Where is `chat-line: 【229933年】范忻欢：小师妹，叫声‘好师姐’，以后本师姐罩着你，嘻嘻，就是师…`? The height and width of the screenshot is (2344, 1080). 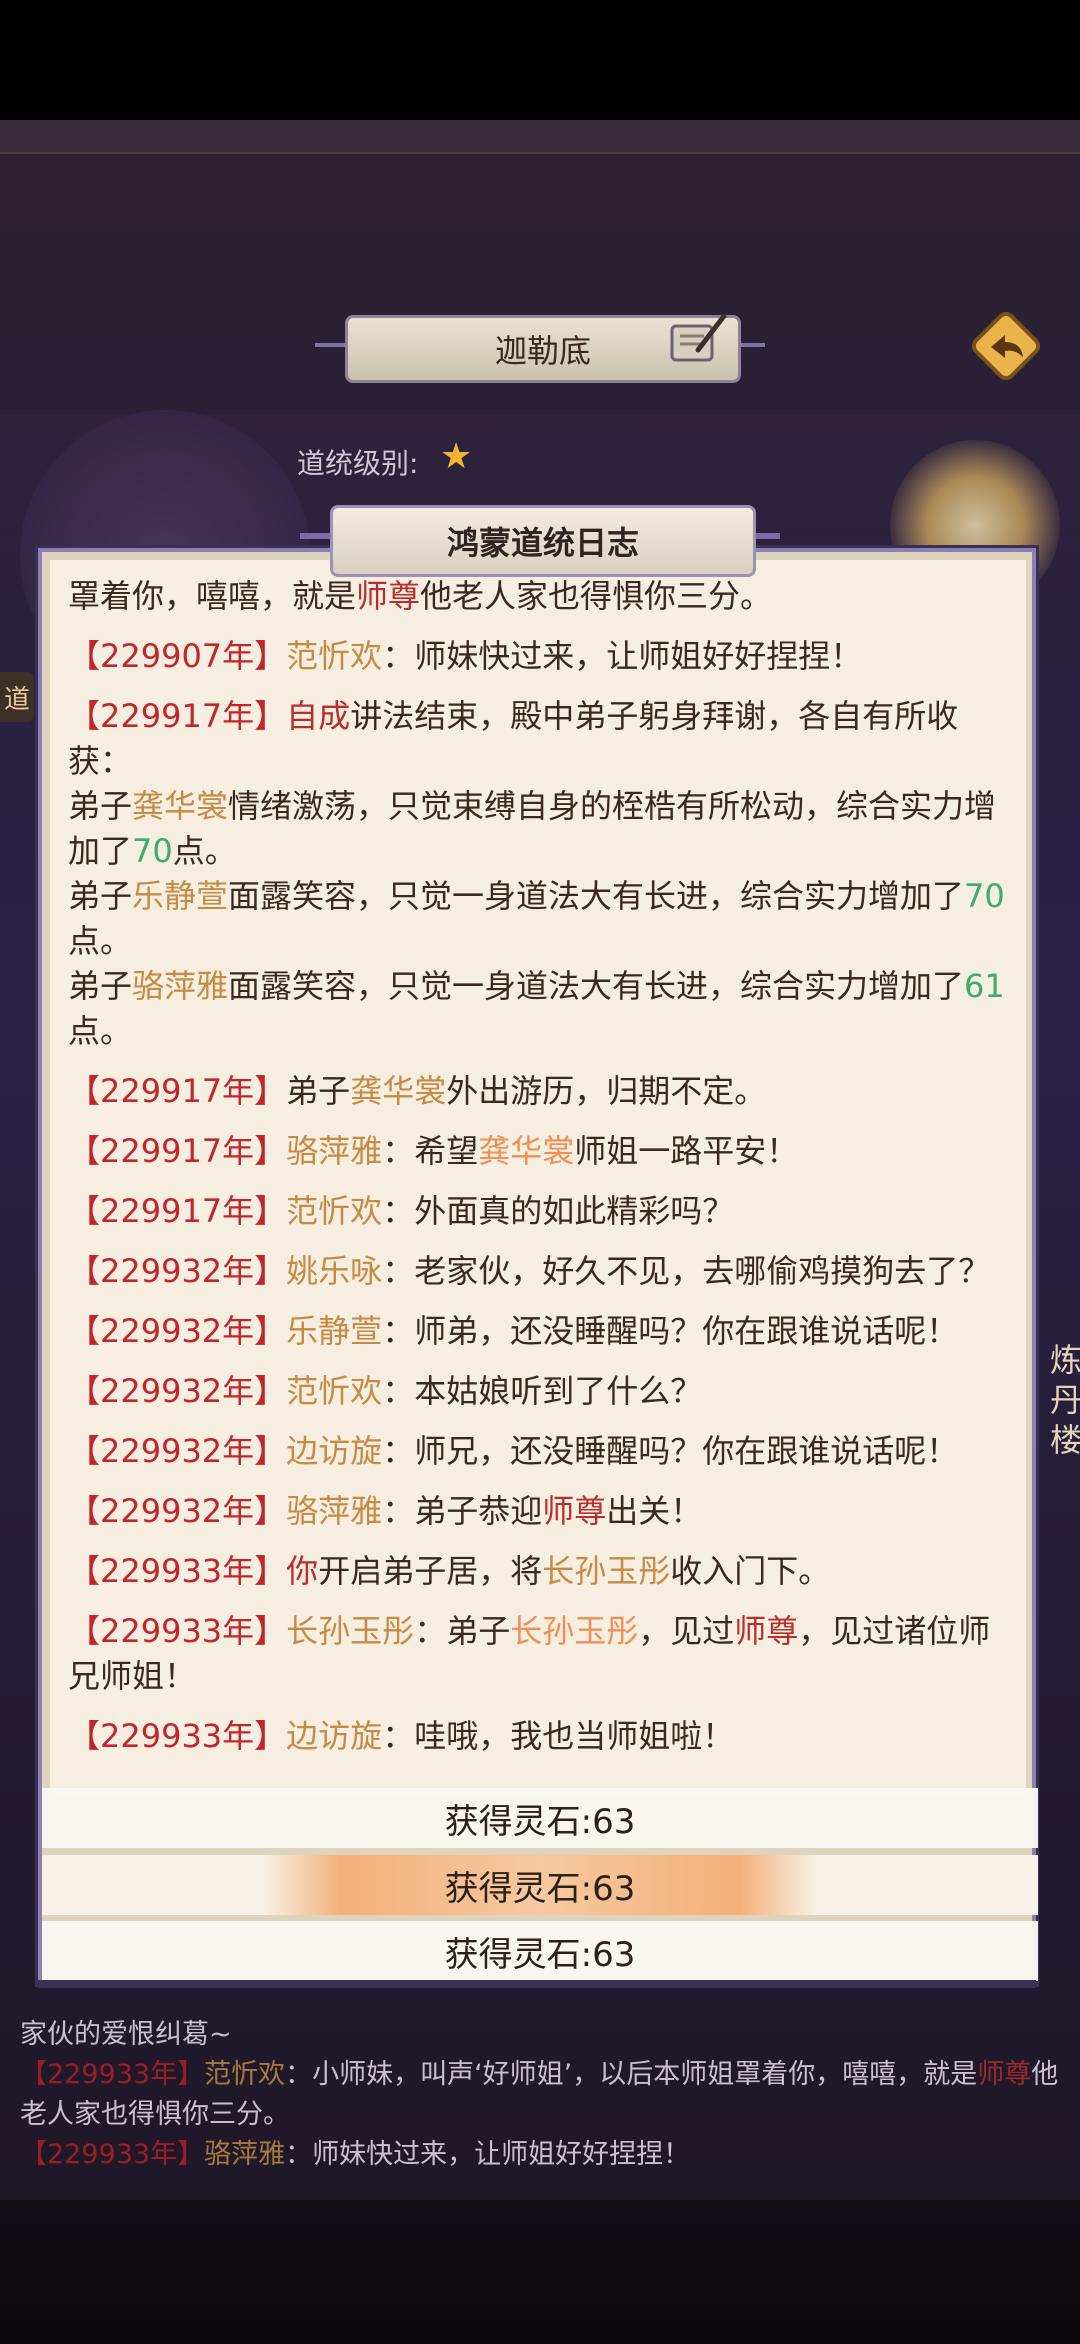
chat-line: 【229933年】范忻欢：小师妹，叫声‘好师姐’，以后本师姐罩着你，嘻嘻，就是师… is located at coordinates (540, 2095).